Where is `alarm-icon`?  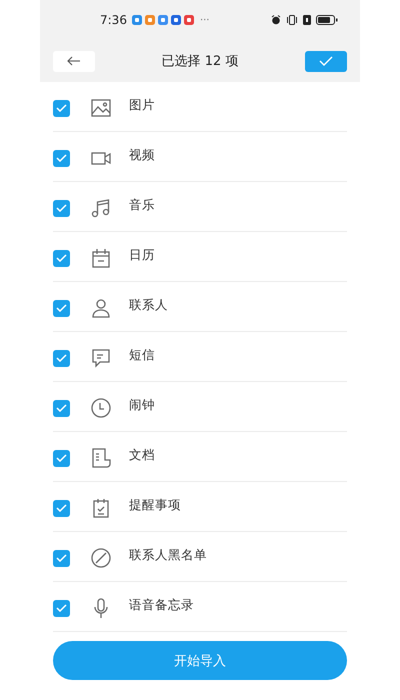
alarm-icon is located at coordinates (276, 20).